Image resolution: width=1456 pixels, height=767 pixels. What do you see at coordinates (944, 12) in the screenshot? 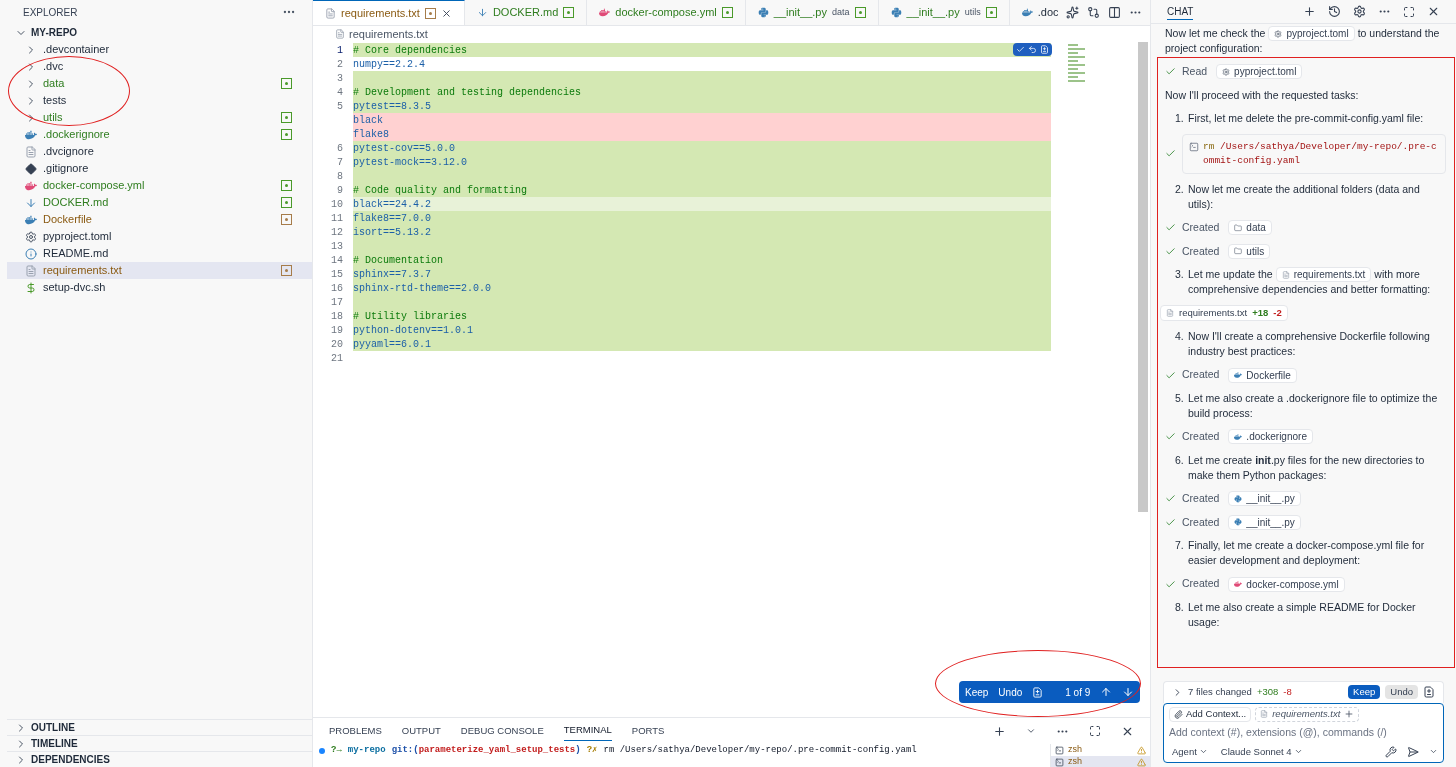
I see `editor-tab: __init__.py utils` at bounding box center [944, 12].